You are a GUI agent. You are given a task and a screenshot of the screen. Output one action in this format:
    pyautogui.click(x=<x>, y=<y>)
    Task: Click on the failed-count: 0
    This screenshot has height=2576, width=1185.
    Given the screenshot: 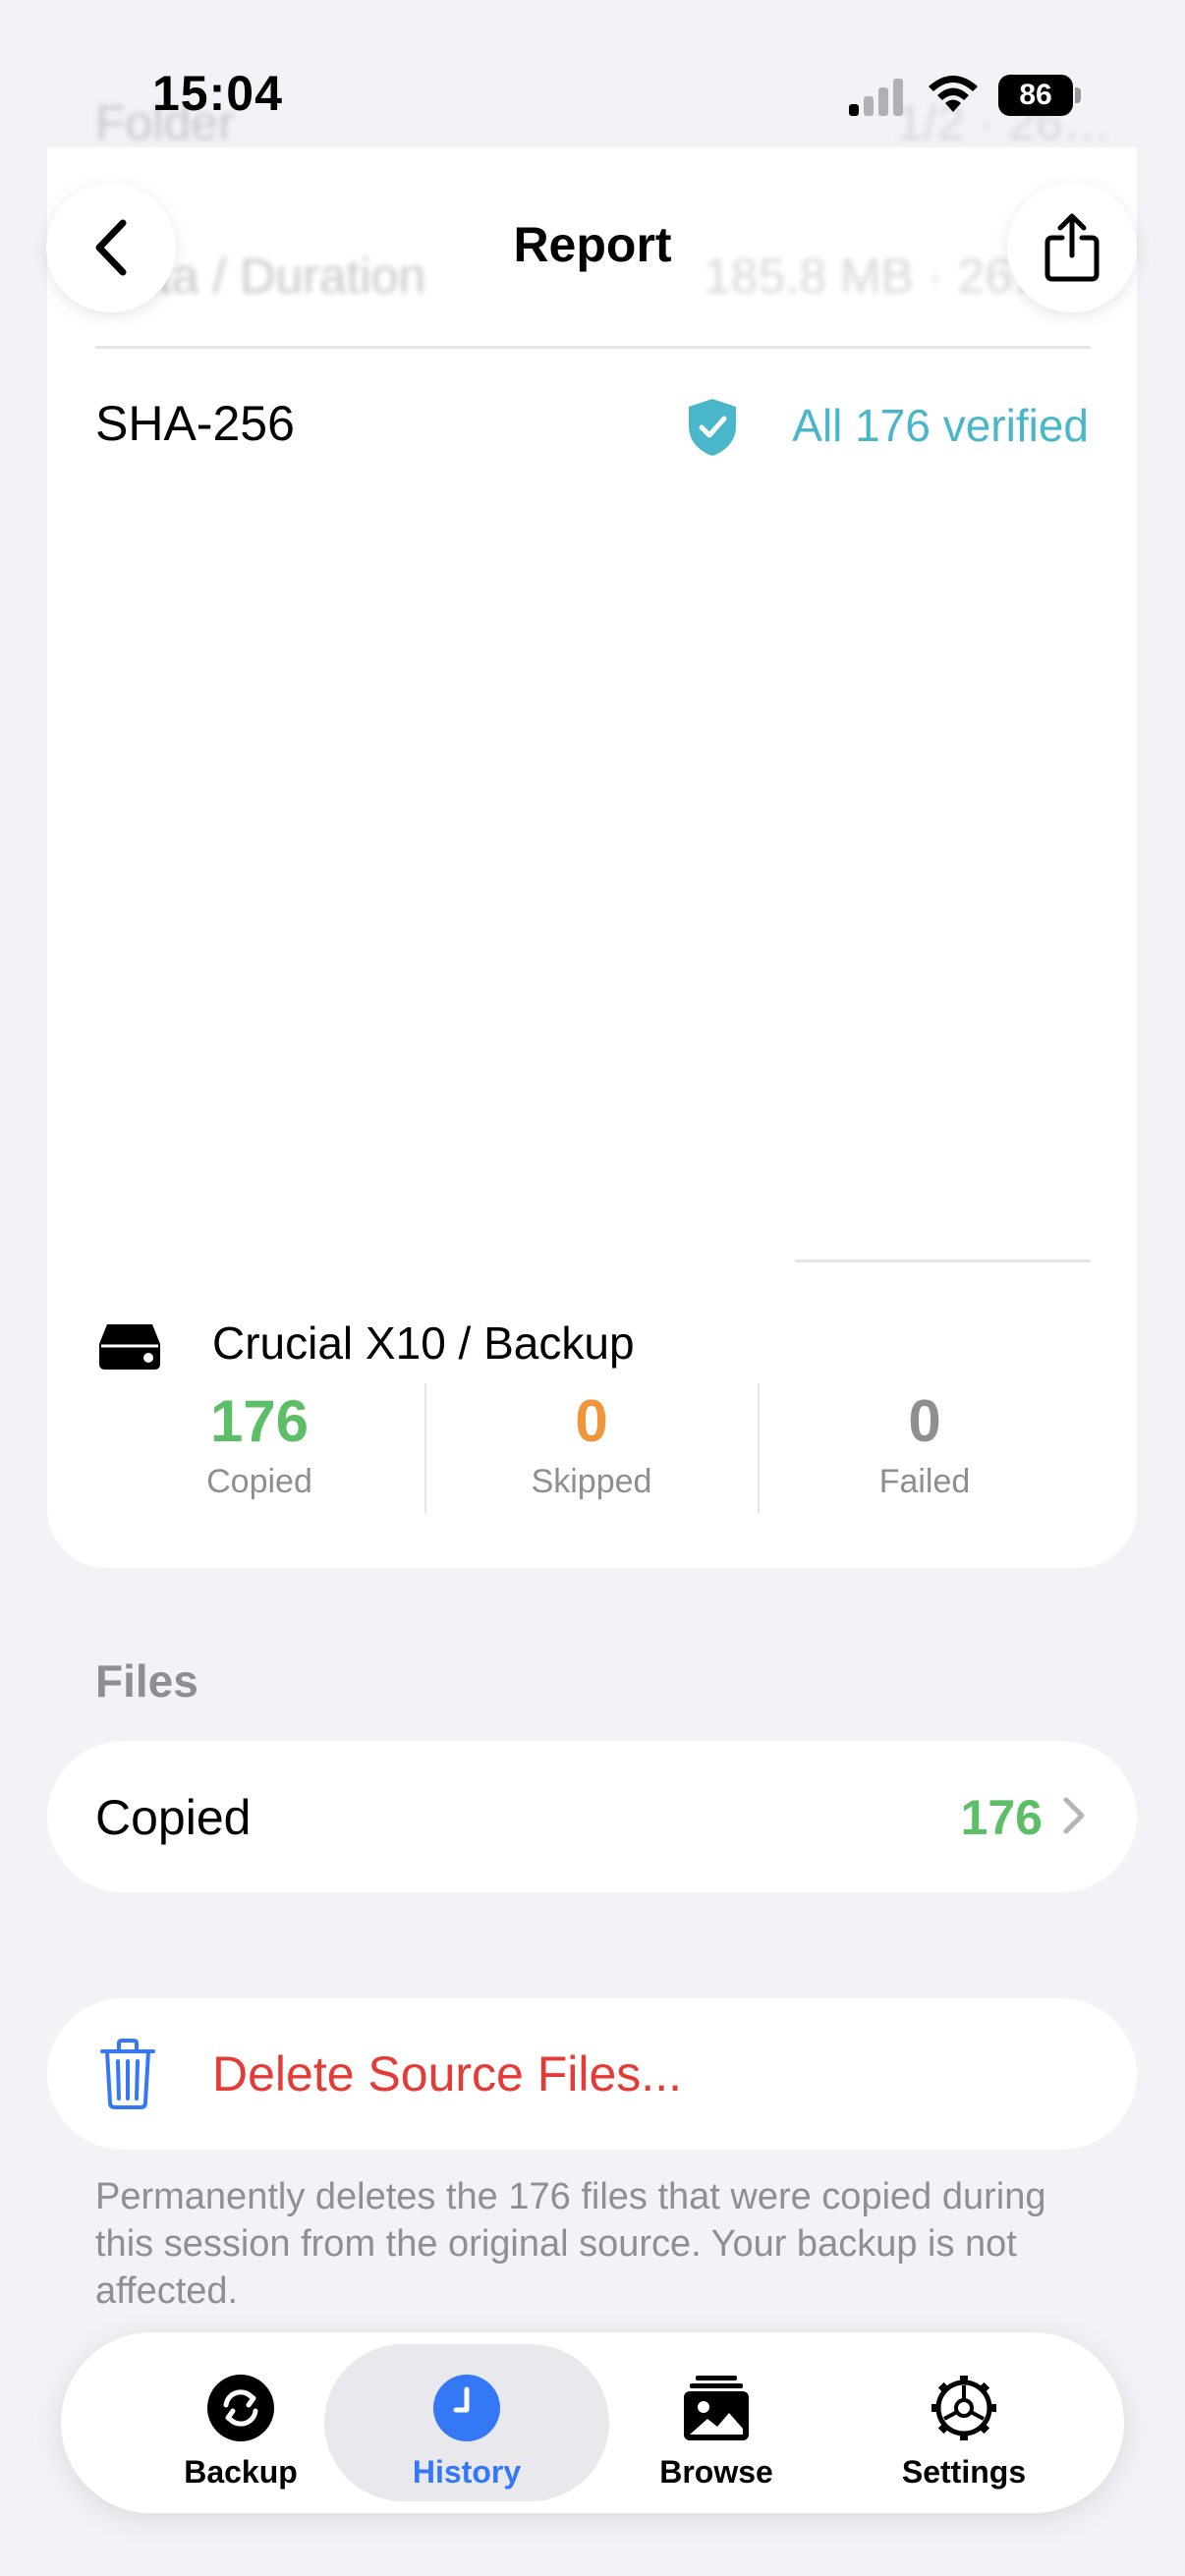 What is the action you would take?
    pyautogui.click(x=925, y=1421)
    